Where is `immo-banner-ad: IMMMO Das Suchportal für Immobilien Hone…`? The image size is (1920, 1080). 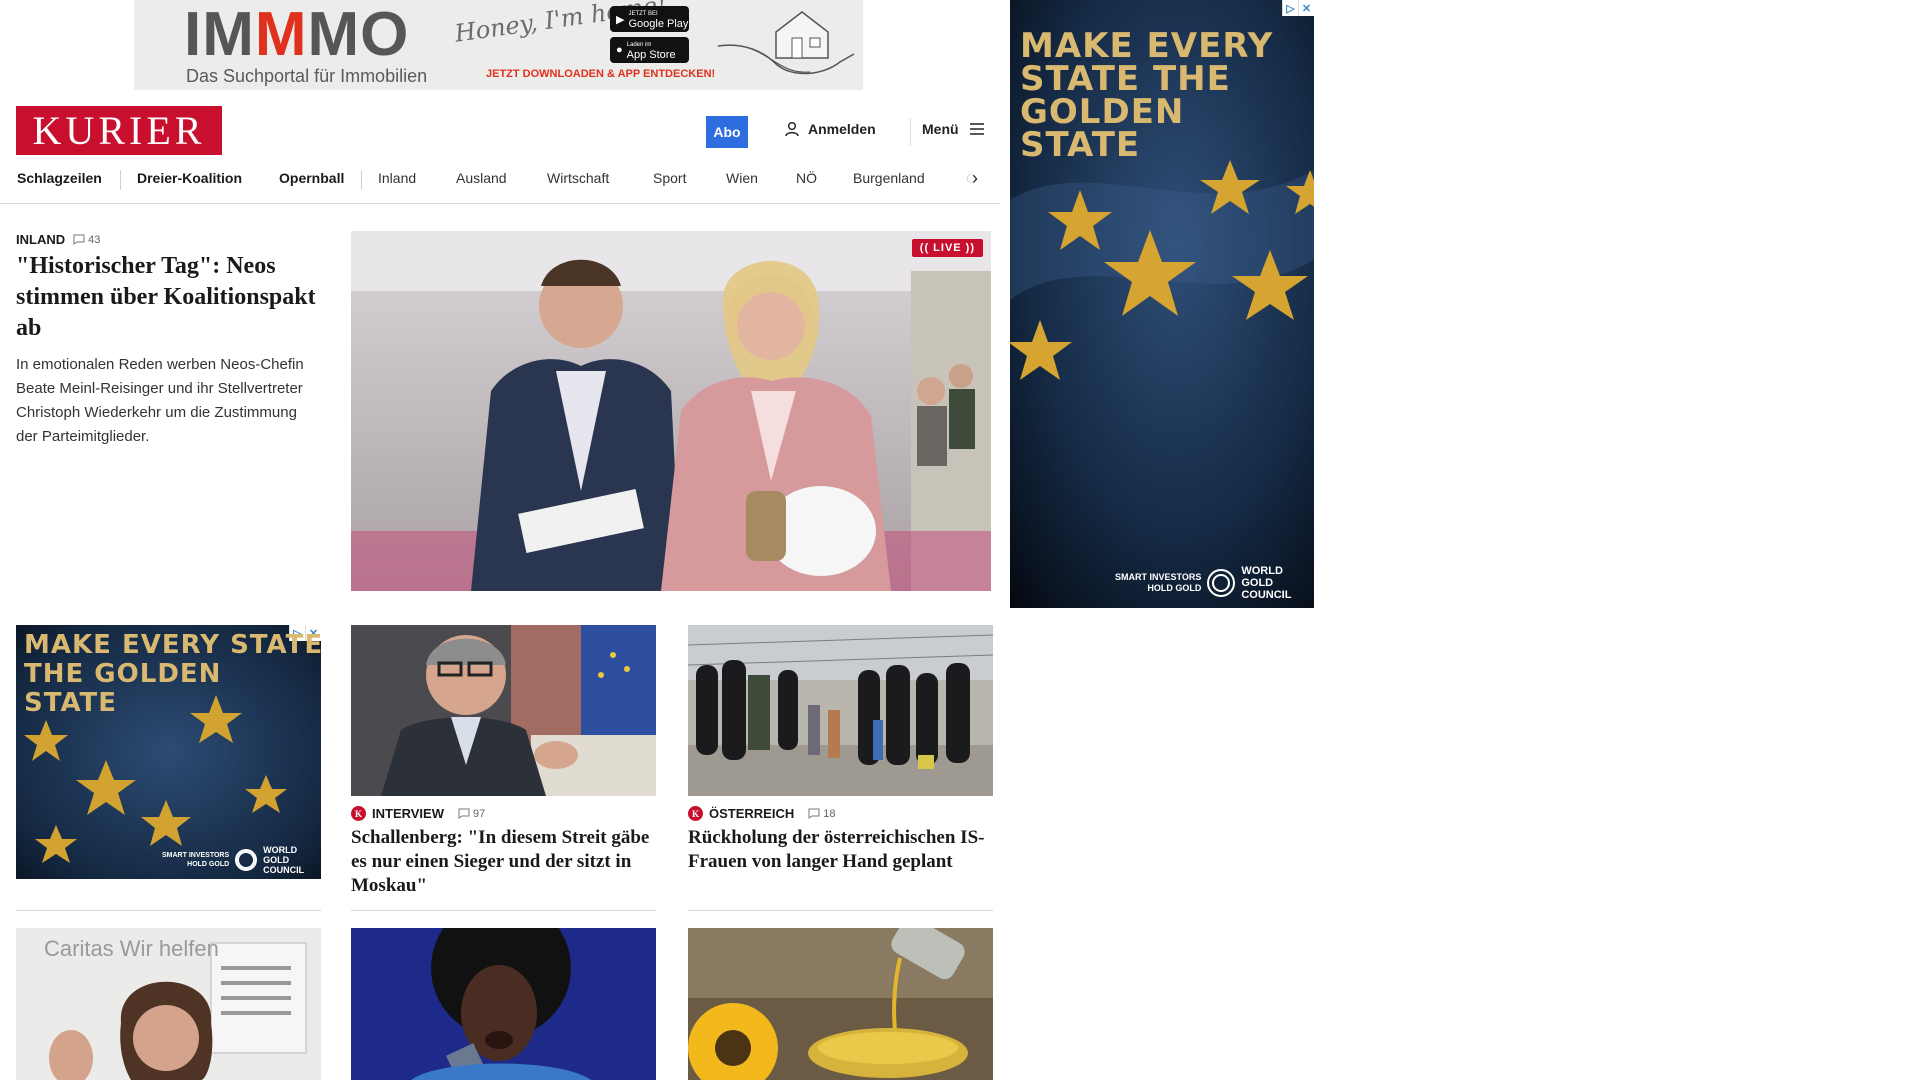
immo-banner-ad: IMMMO Das Suchportal für Immobilien Hone… is located at coordinates (498, 45).